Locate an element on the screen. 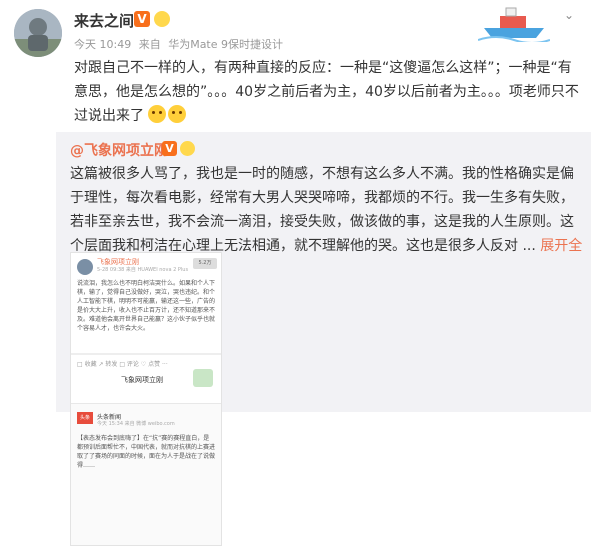  embed-pill-text: 5.2万 is located at coordinates (205, 263).